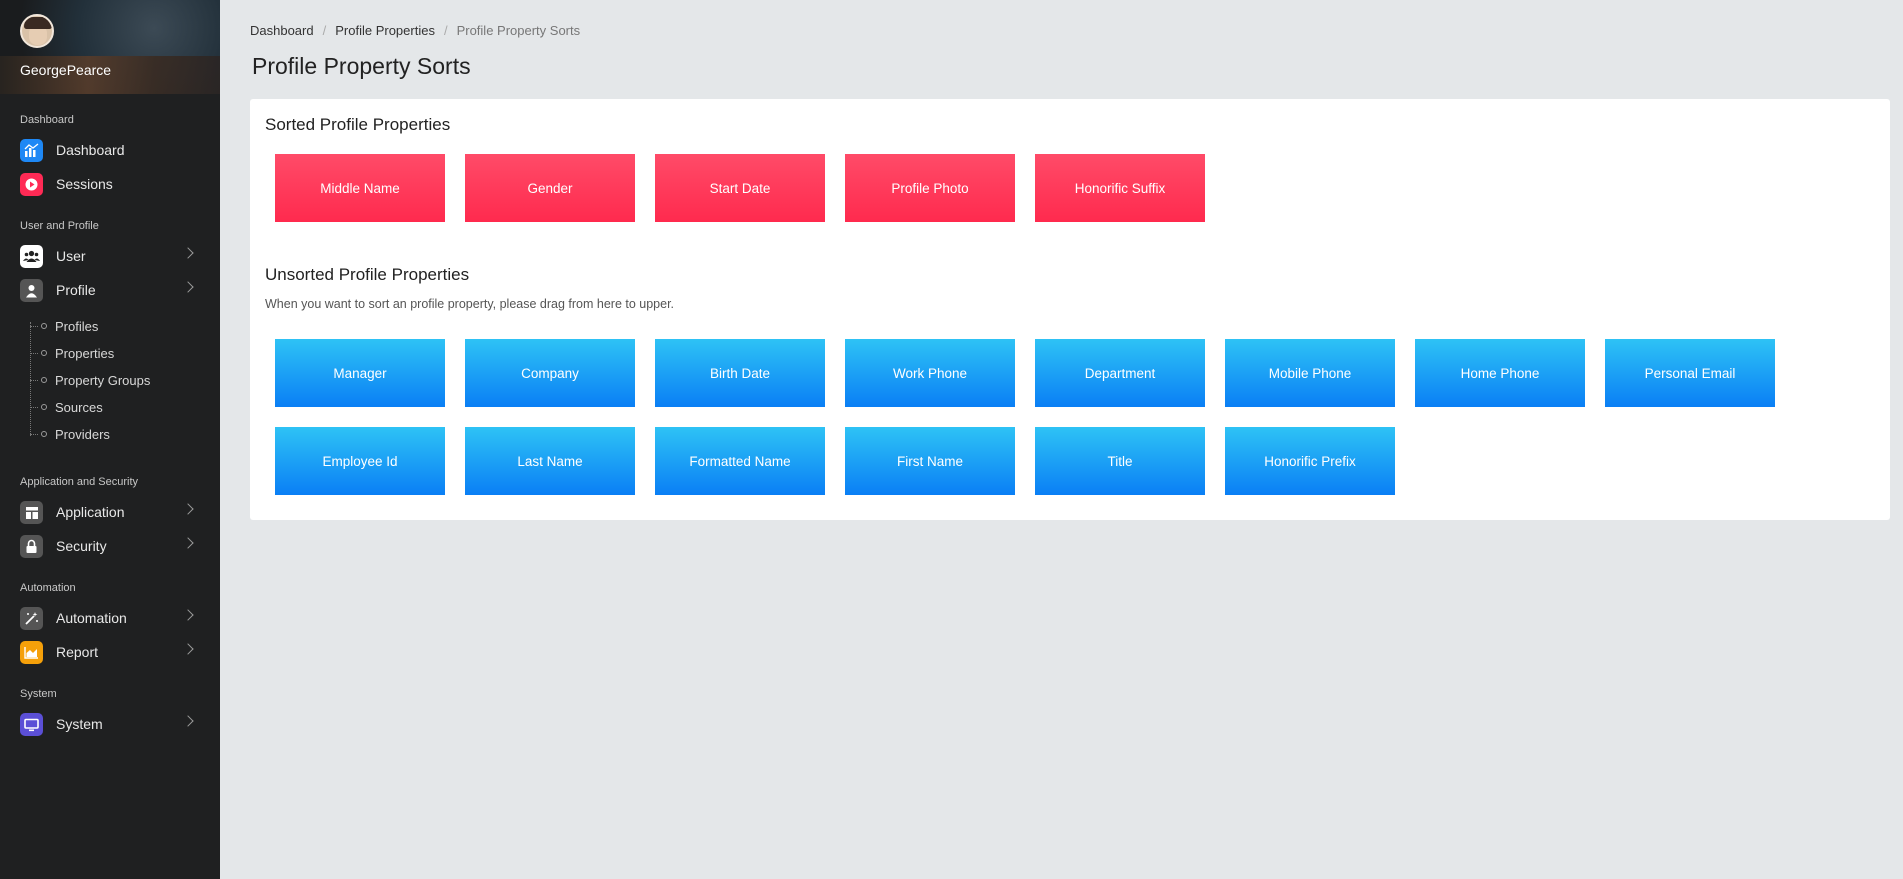  I want to click on breadcrumb-profile-properties: Profile Properties, so click(385, 30).